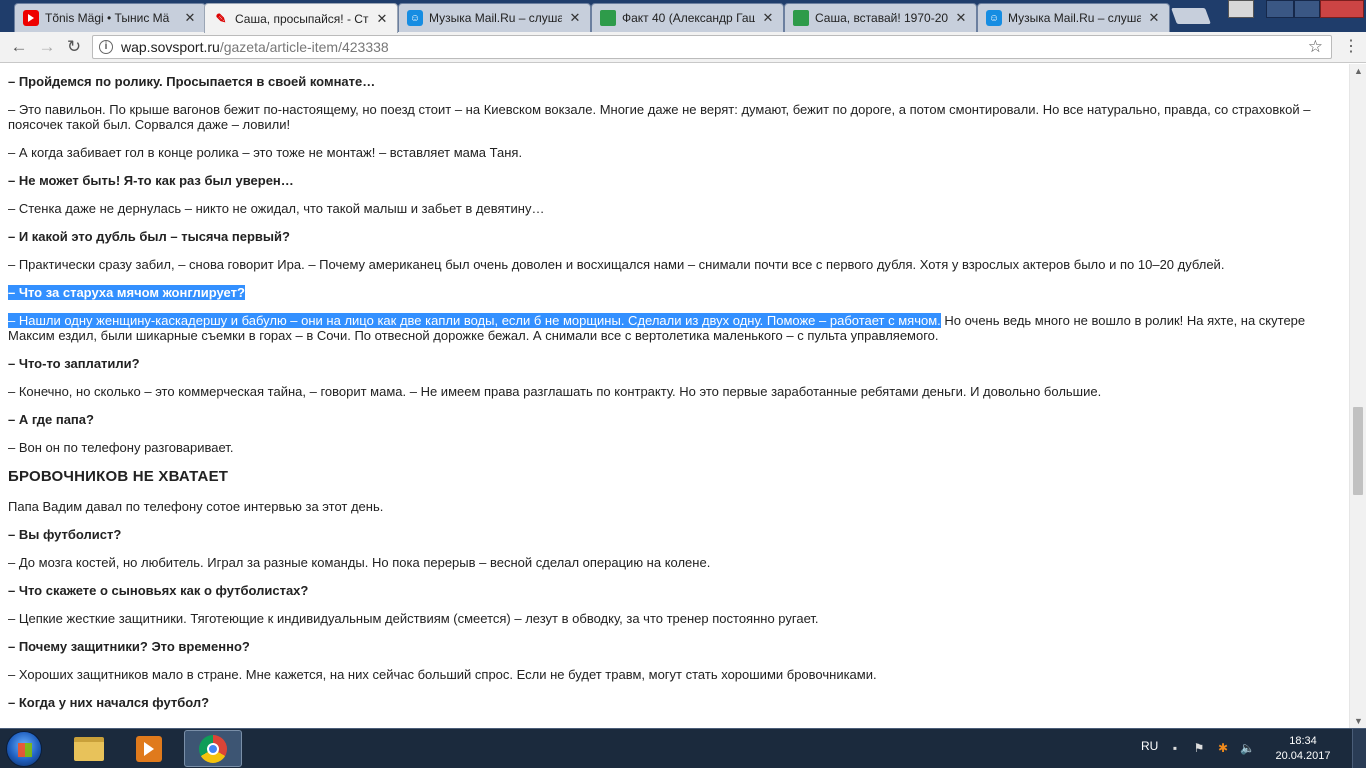  I want to click on language-indicator: RU, so click(1149, 746).